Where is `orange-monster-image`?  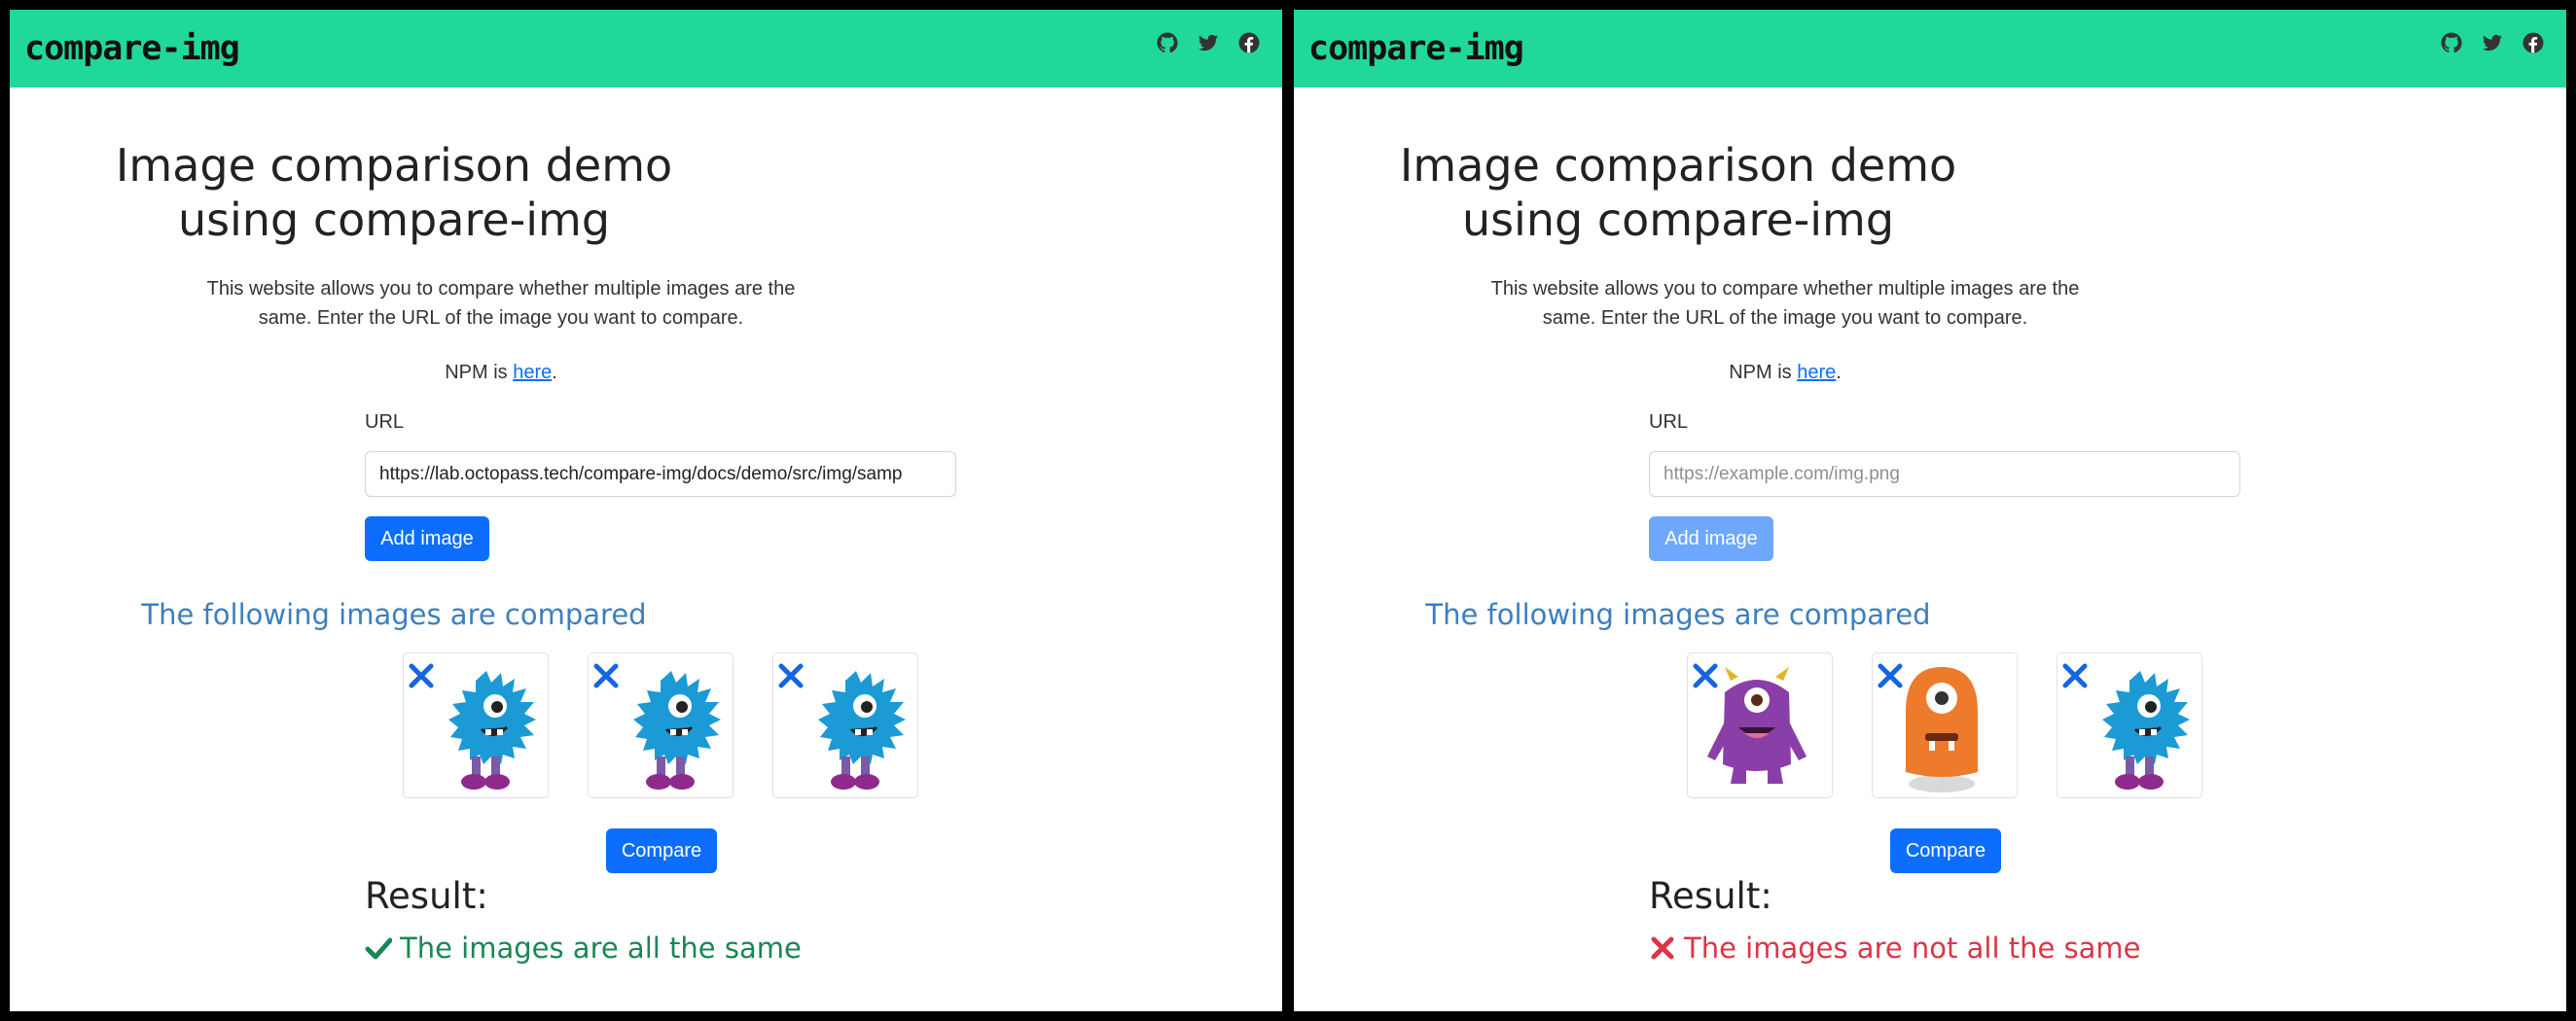 orange-monster-image is located at coordinates (1942, 729).